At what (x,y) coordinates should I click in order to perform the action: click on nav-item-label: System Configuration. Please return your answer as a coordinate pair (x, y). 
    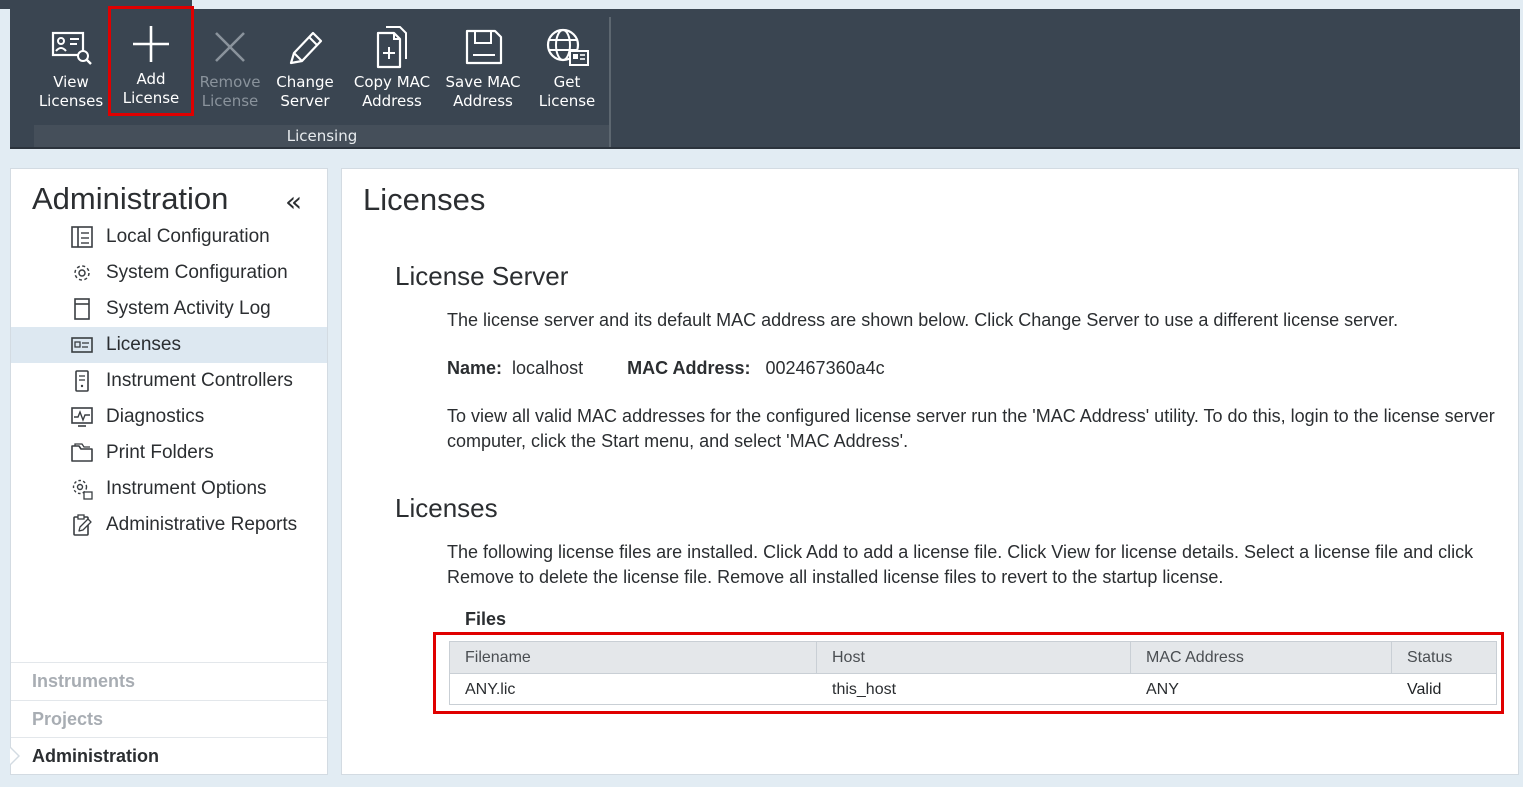
    Looking at the image, I should click on (197, 272).